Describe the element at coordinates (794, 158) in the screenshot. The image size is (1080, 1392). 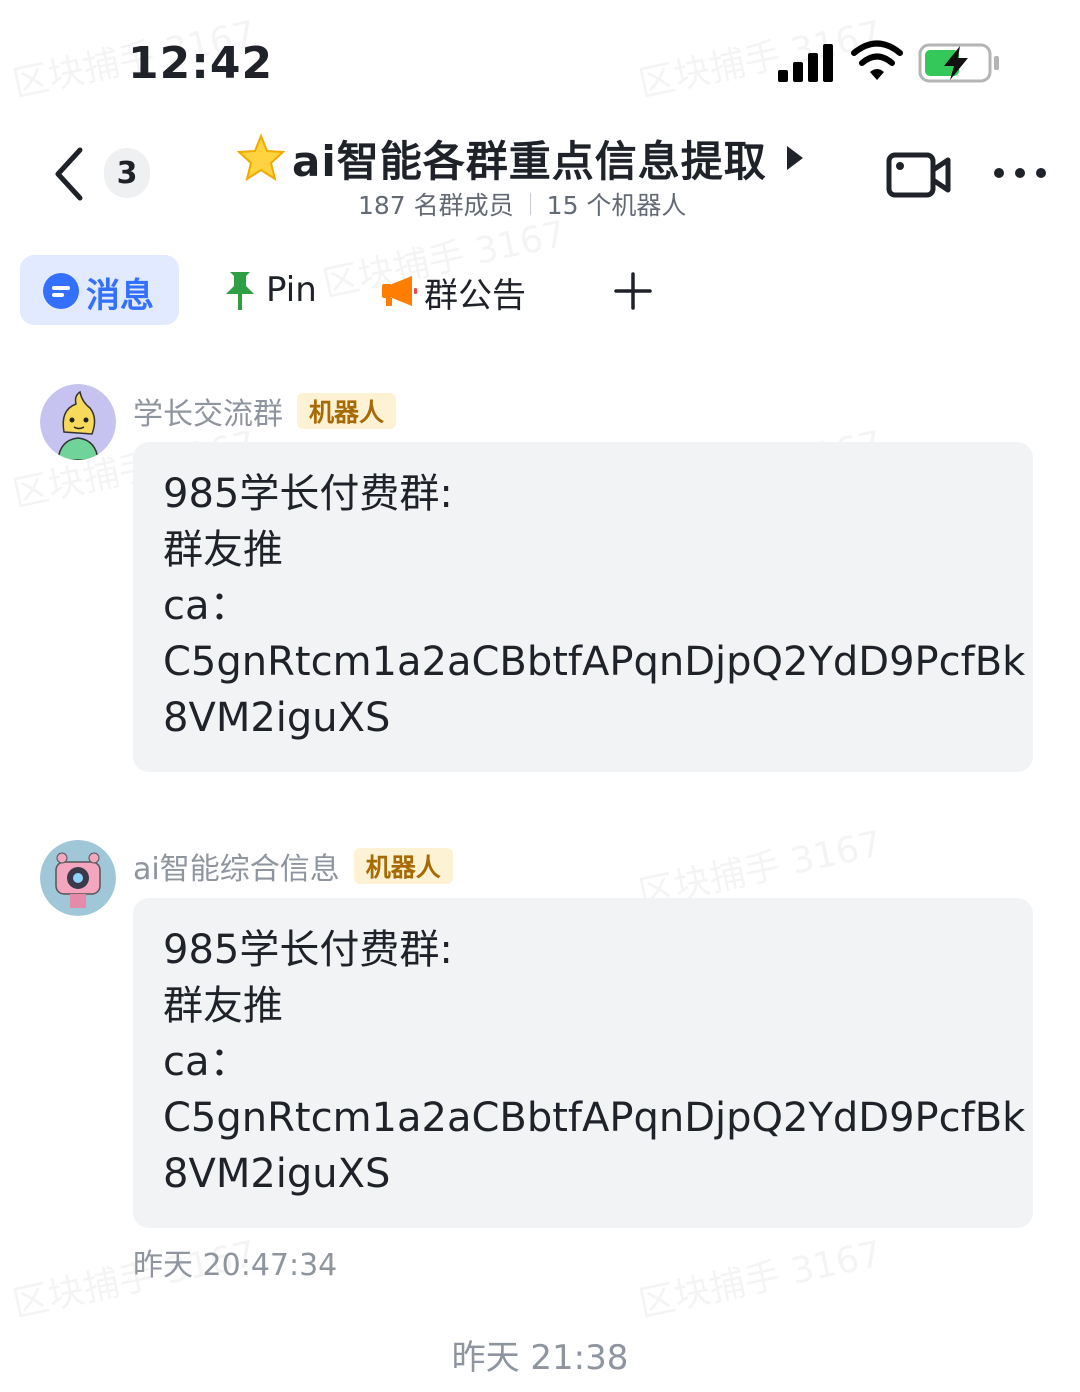
I see `caret-right-icon` at that location.